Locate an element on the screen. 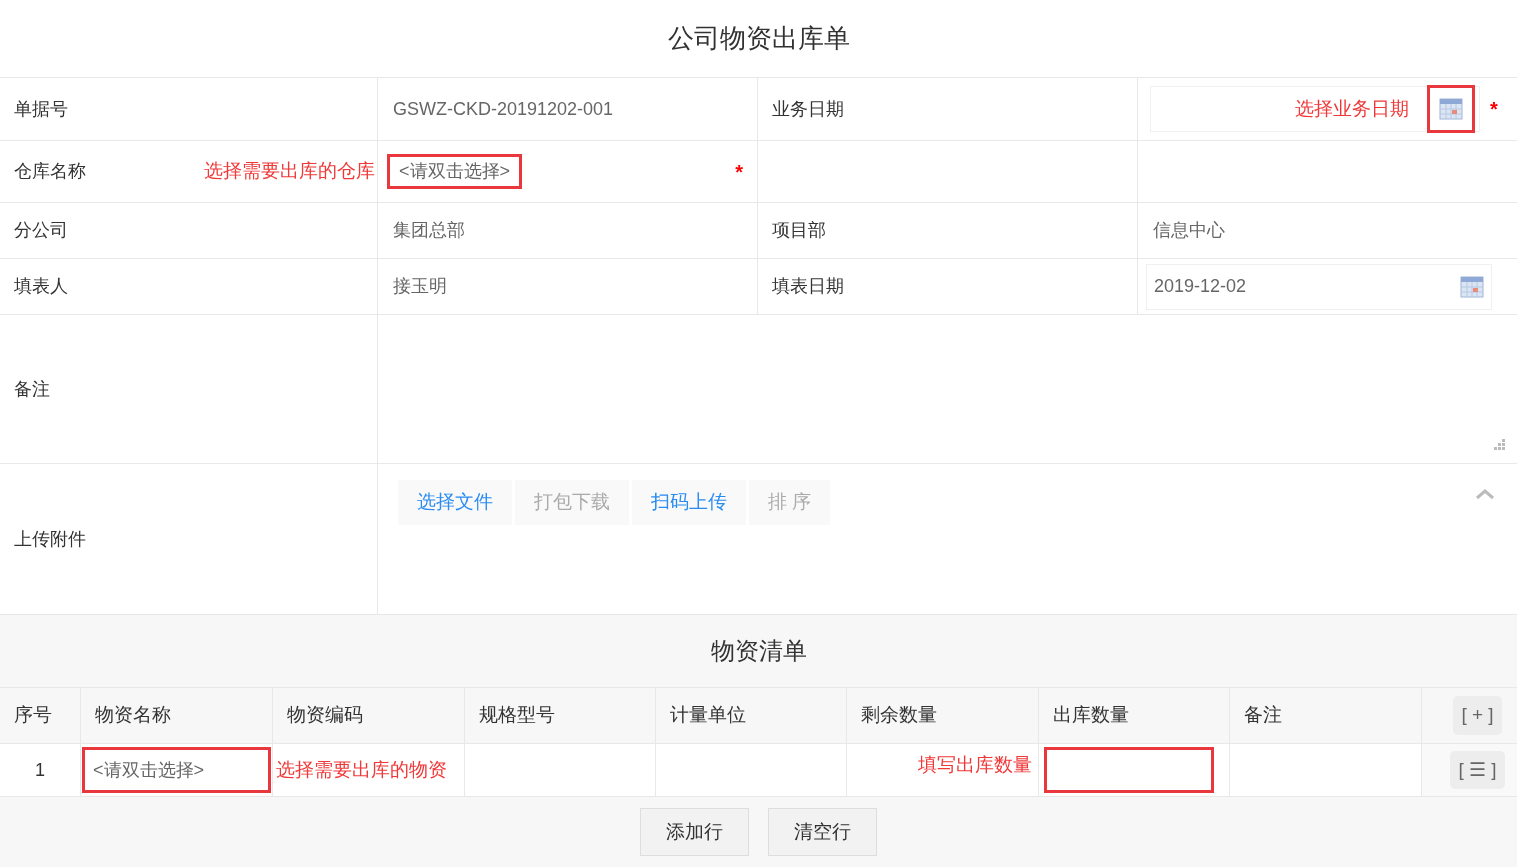 This screenshot has width=1517, height=868. add-row-button: [ + ] is located at coordinates (1477, 715).